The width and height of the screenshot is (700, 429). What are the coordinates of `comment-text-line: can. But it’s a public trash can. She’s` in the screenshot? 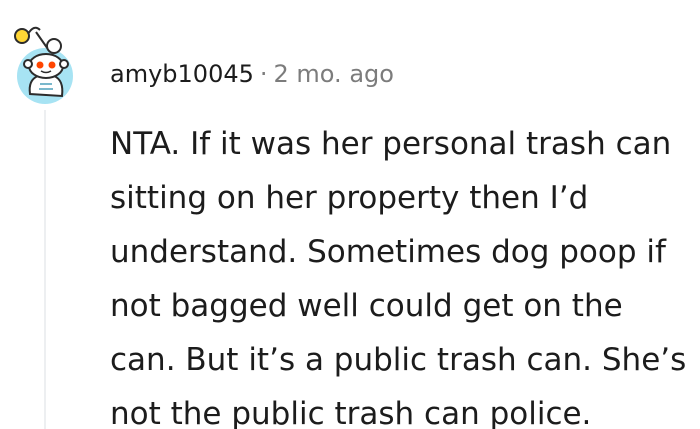 It's located at (398, 360).